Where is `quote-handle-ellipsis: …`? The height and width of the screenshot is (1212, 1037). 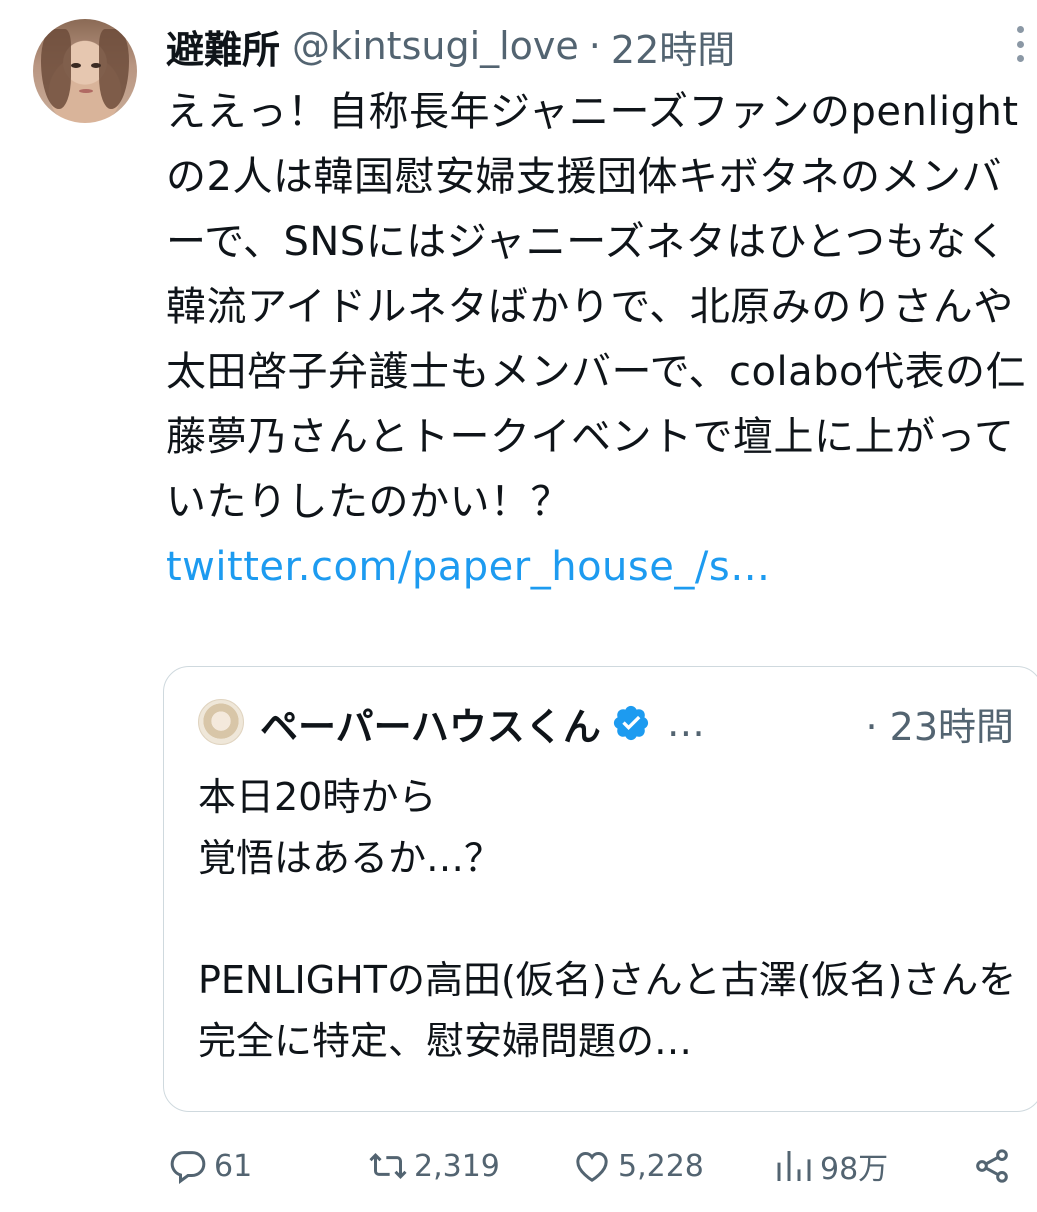 quote-handle-ellipsis: … is located at coordinates (685, 723).